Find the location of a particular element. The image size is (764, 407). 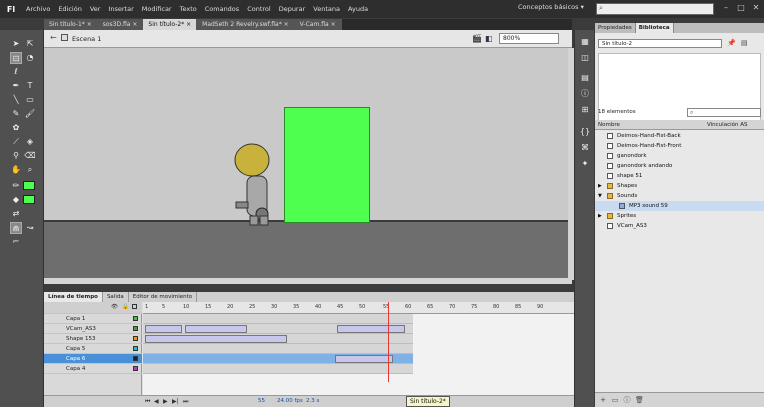

motion-presets-icon: ✦ is located at coordinates (585, 164).